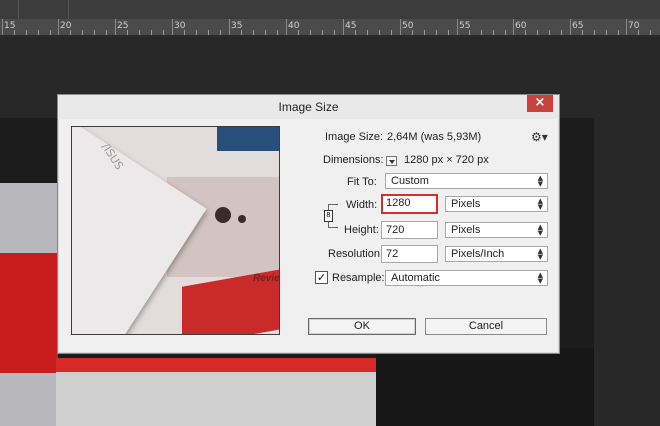  I want to click on preview-logo-text: /ISUS, so click(112, 156).